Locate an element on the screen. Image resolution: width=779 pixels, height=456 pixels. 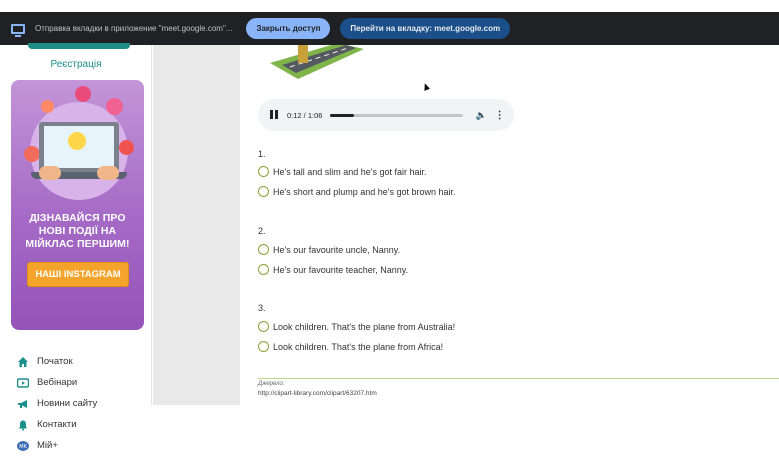
heart-icon is located at coordinates (32, 154).